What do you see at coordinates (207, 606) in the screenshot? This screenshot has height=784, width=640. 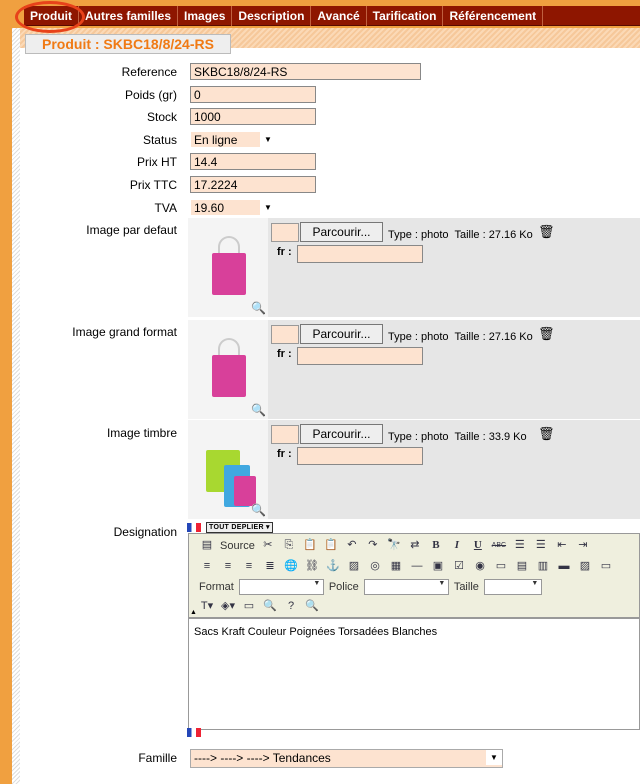 I see `text-color-icon: T▾` at bounding box center [207, 606].